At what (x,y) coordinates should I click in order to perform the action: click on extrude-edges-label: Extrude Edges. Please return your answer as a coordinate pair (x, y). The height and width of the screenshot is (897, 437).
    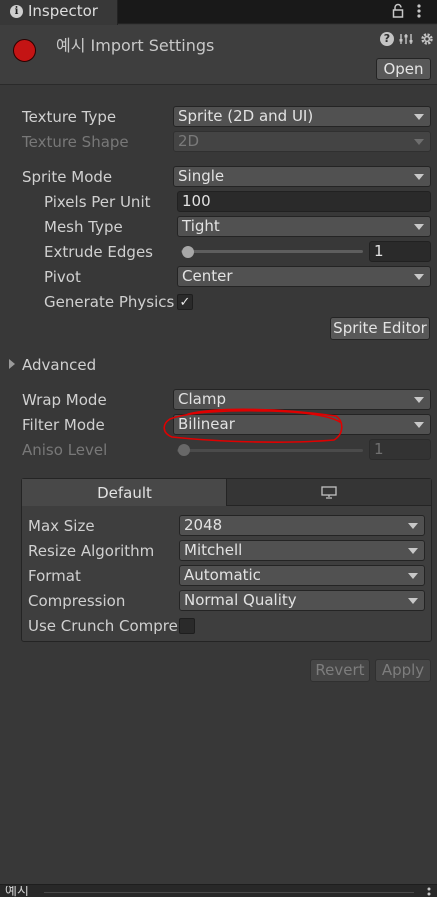
    Looking at the image, I should click on (98, 252).